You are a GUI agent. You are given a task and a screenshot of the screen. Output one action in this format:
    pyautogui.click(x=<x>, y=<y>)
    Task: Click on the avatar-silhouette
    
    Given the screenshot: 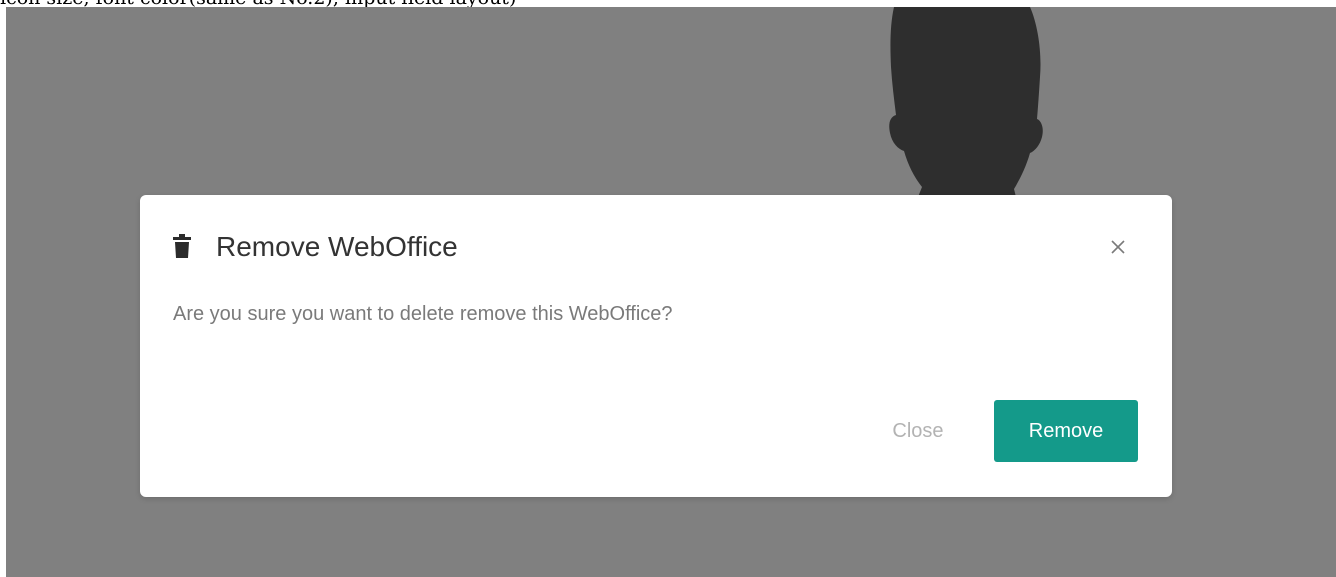 What is the action you would take?
    pyautogui.click(x=966, y=102)
    